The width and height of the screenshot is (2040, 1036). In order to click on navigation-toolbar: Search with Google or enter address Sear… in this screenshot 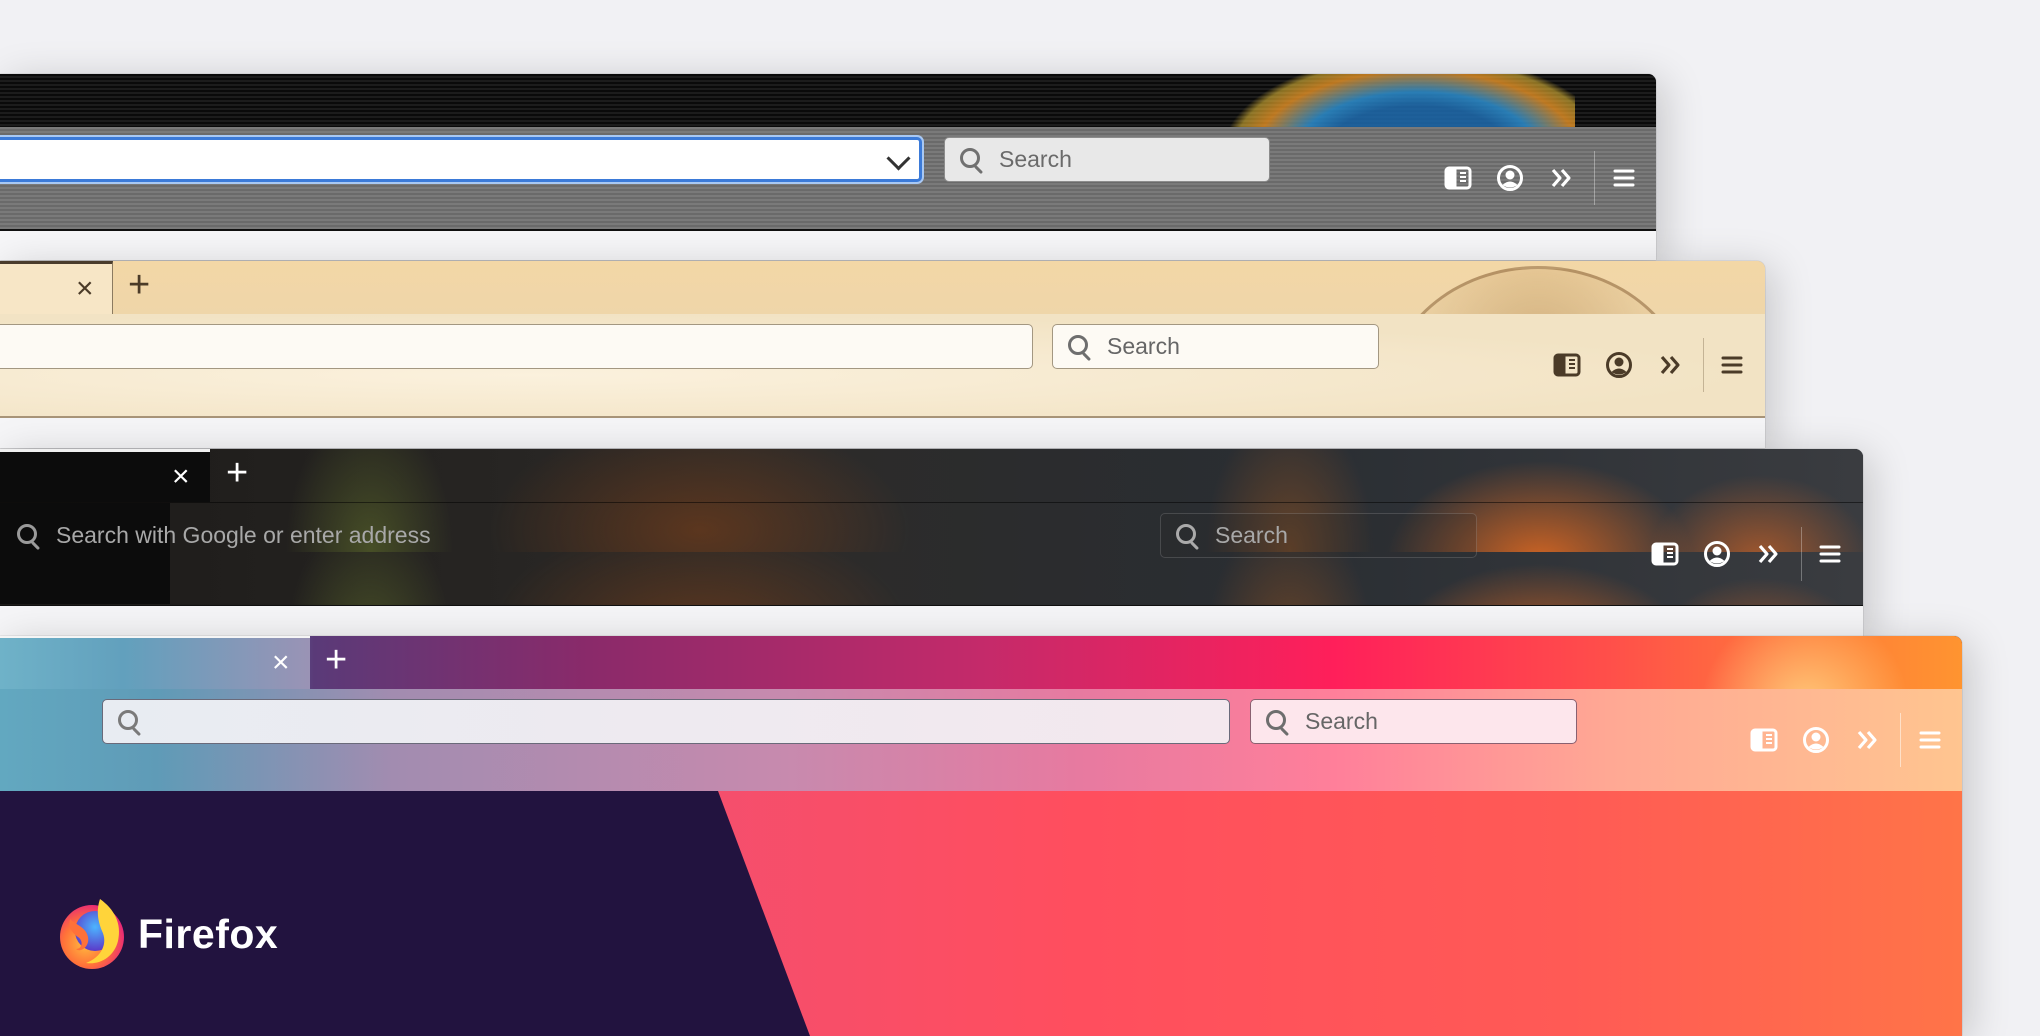, I will do `click(931, 554)`.